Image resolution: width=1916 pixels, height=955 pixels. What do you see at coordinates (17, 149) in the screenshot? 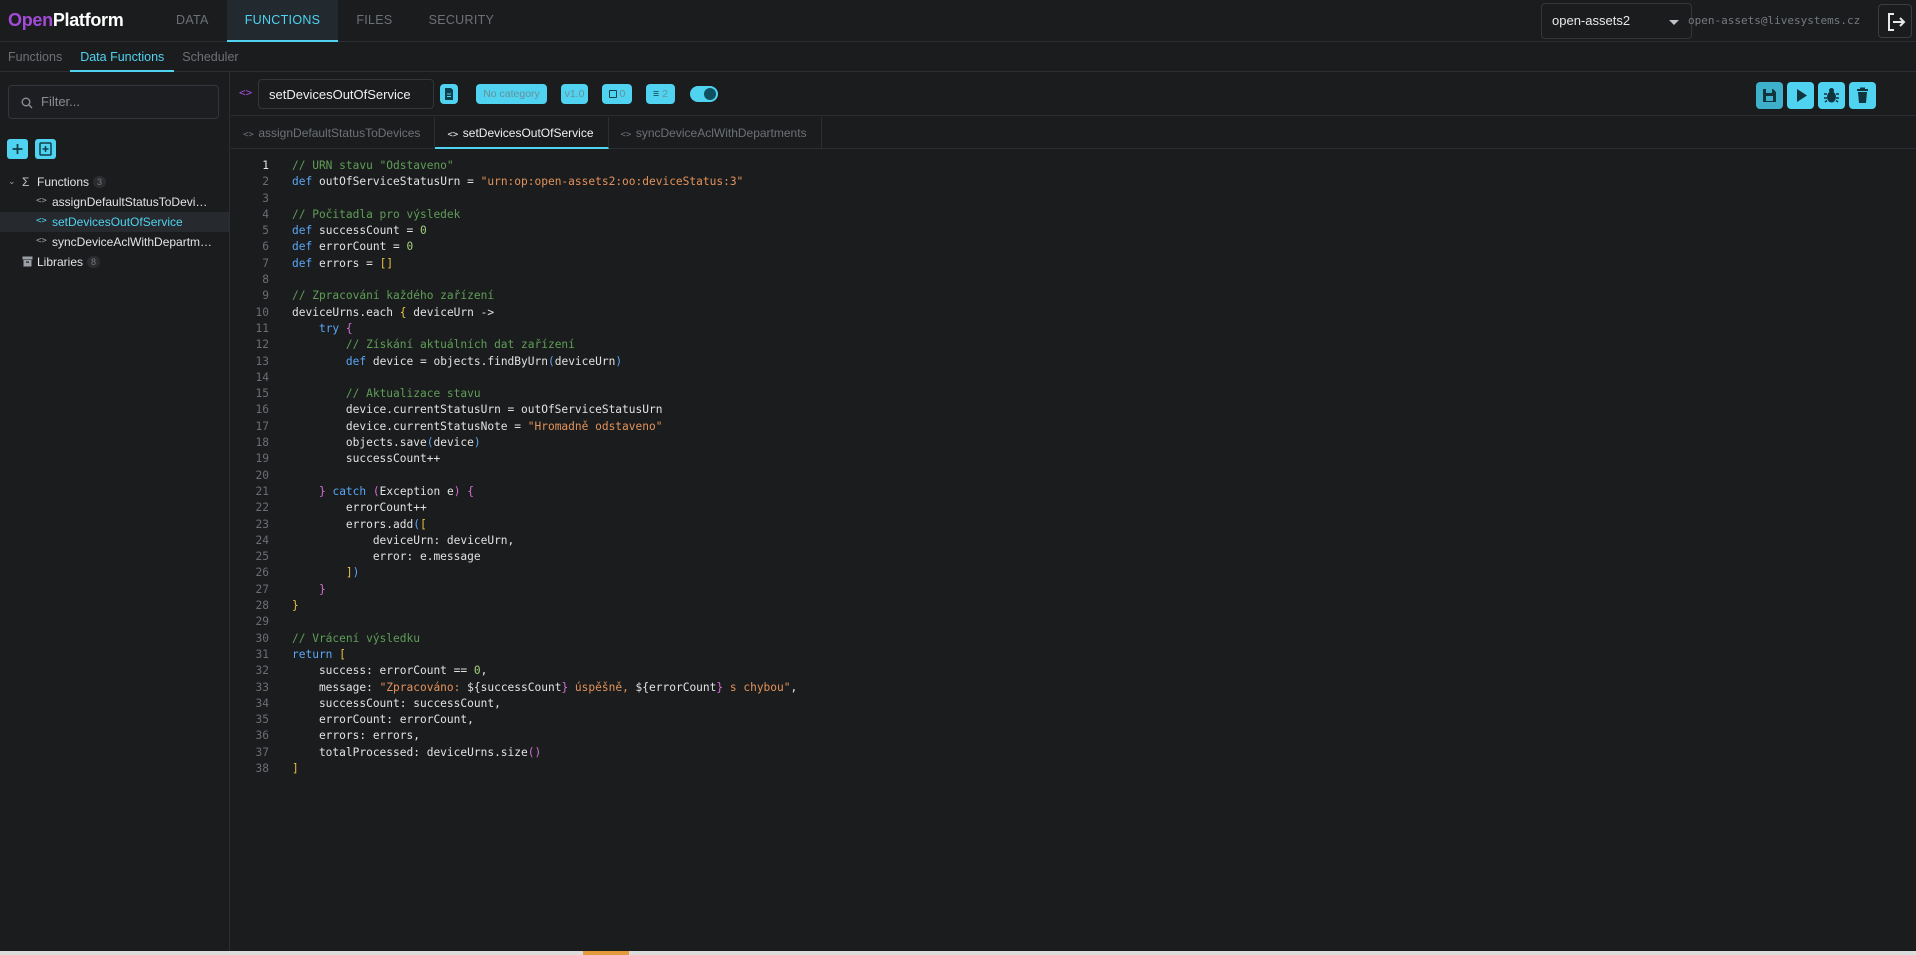
I see `add-function-button` at bounding box center [17, 149].